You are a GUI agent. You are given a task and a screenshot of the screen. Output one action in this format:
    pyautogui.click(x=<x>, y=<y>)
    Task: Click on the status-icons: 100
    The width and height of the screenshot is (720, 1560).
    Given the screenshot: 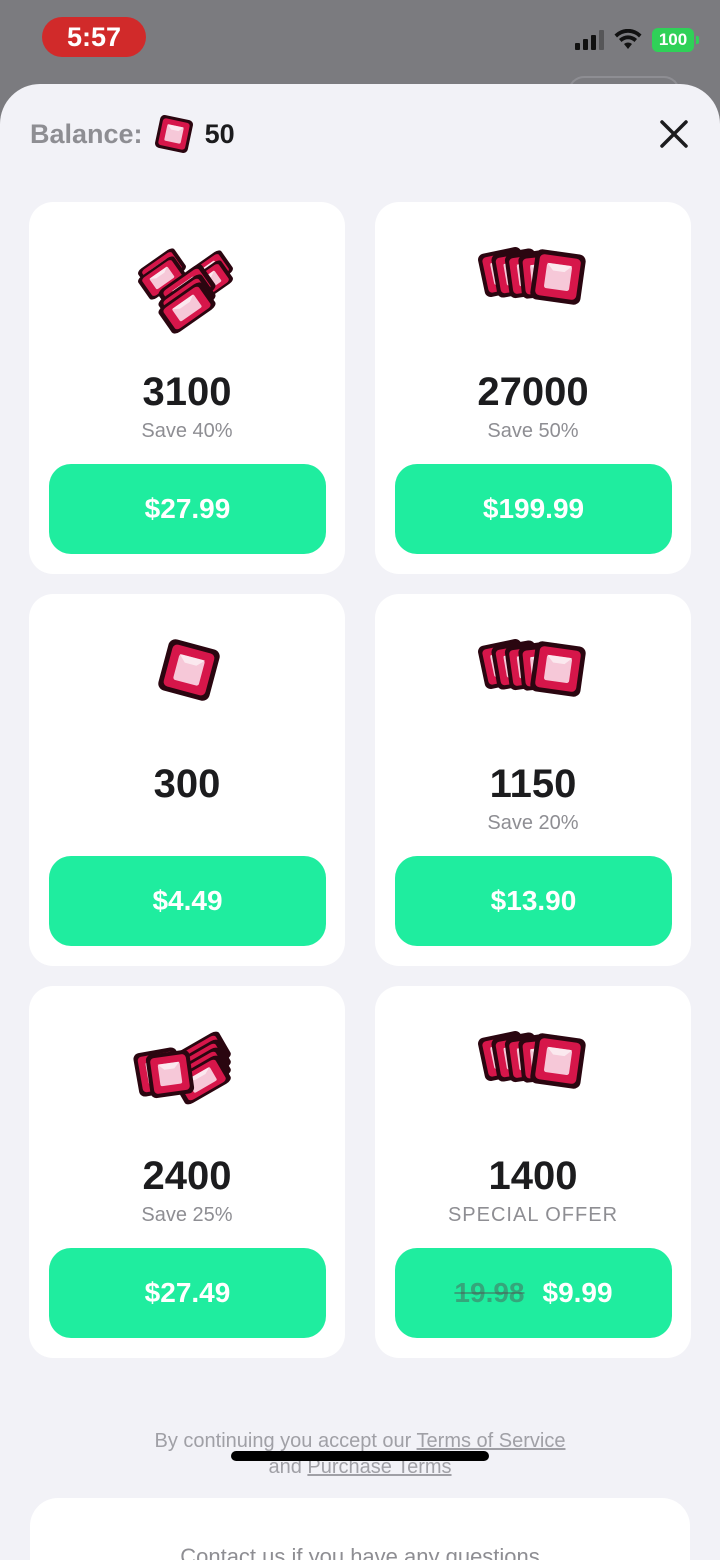 What is the action you would take?
    pyautogui.click(x=637, y=40)
    